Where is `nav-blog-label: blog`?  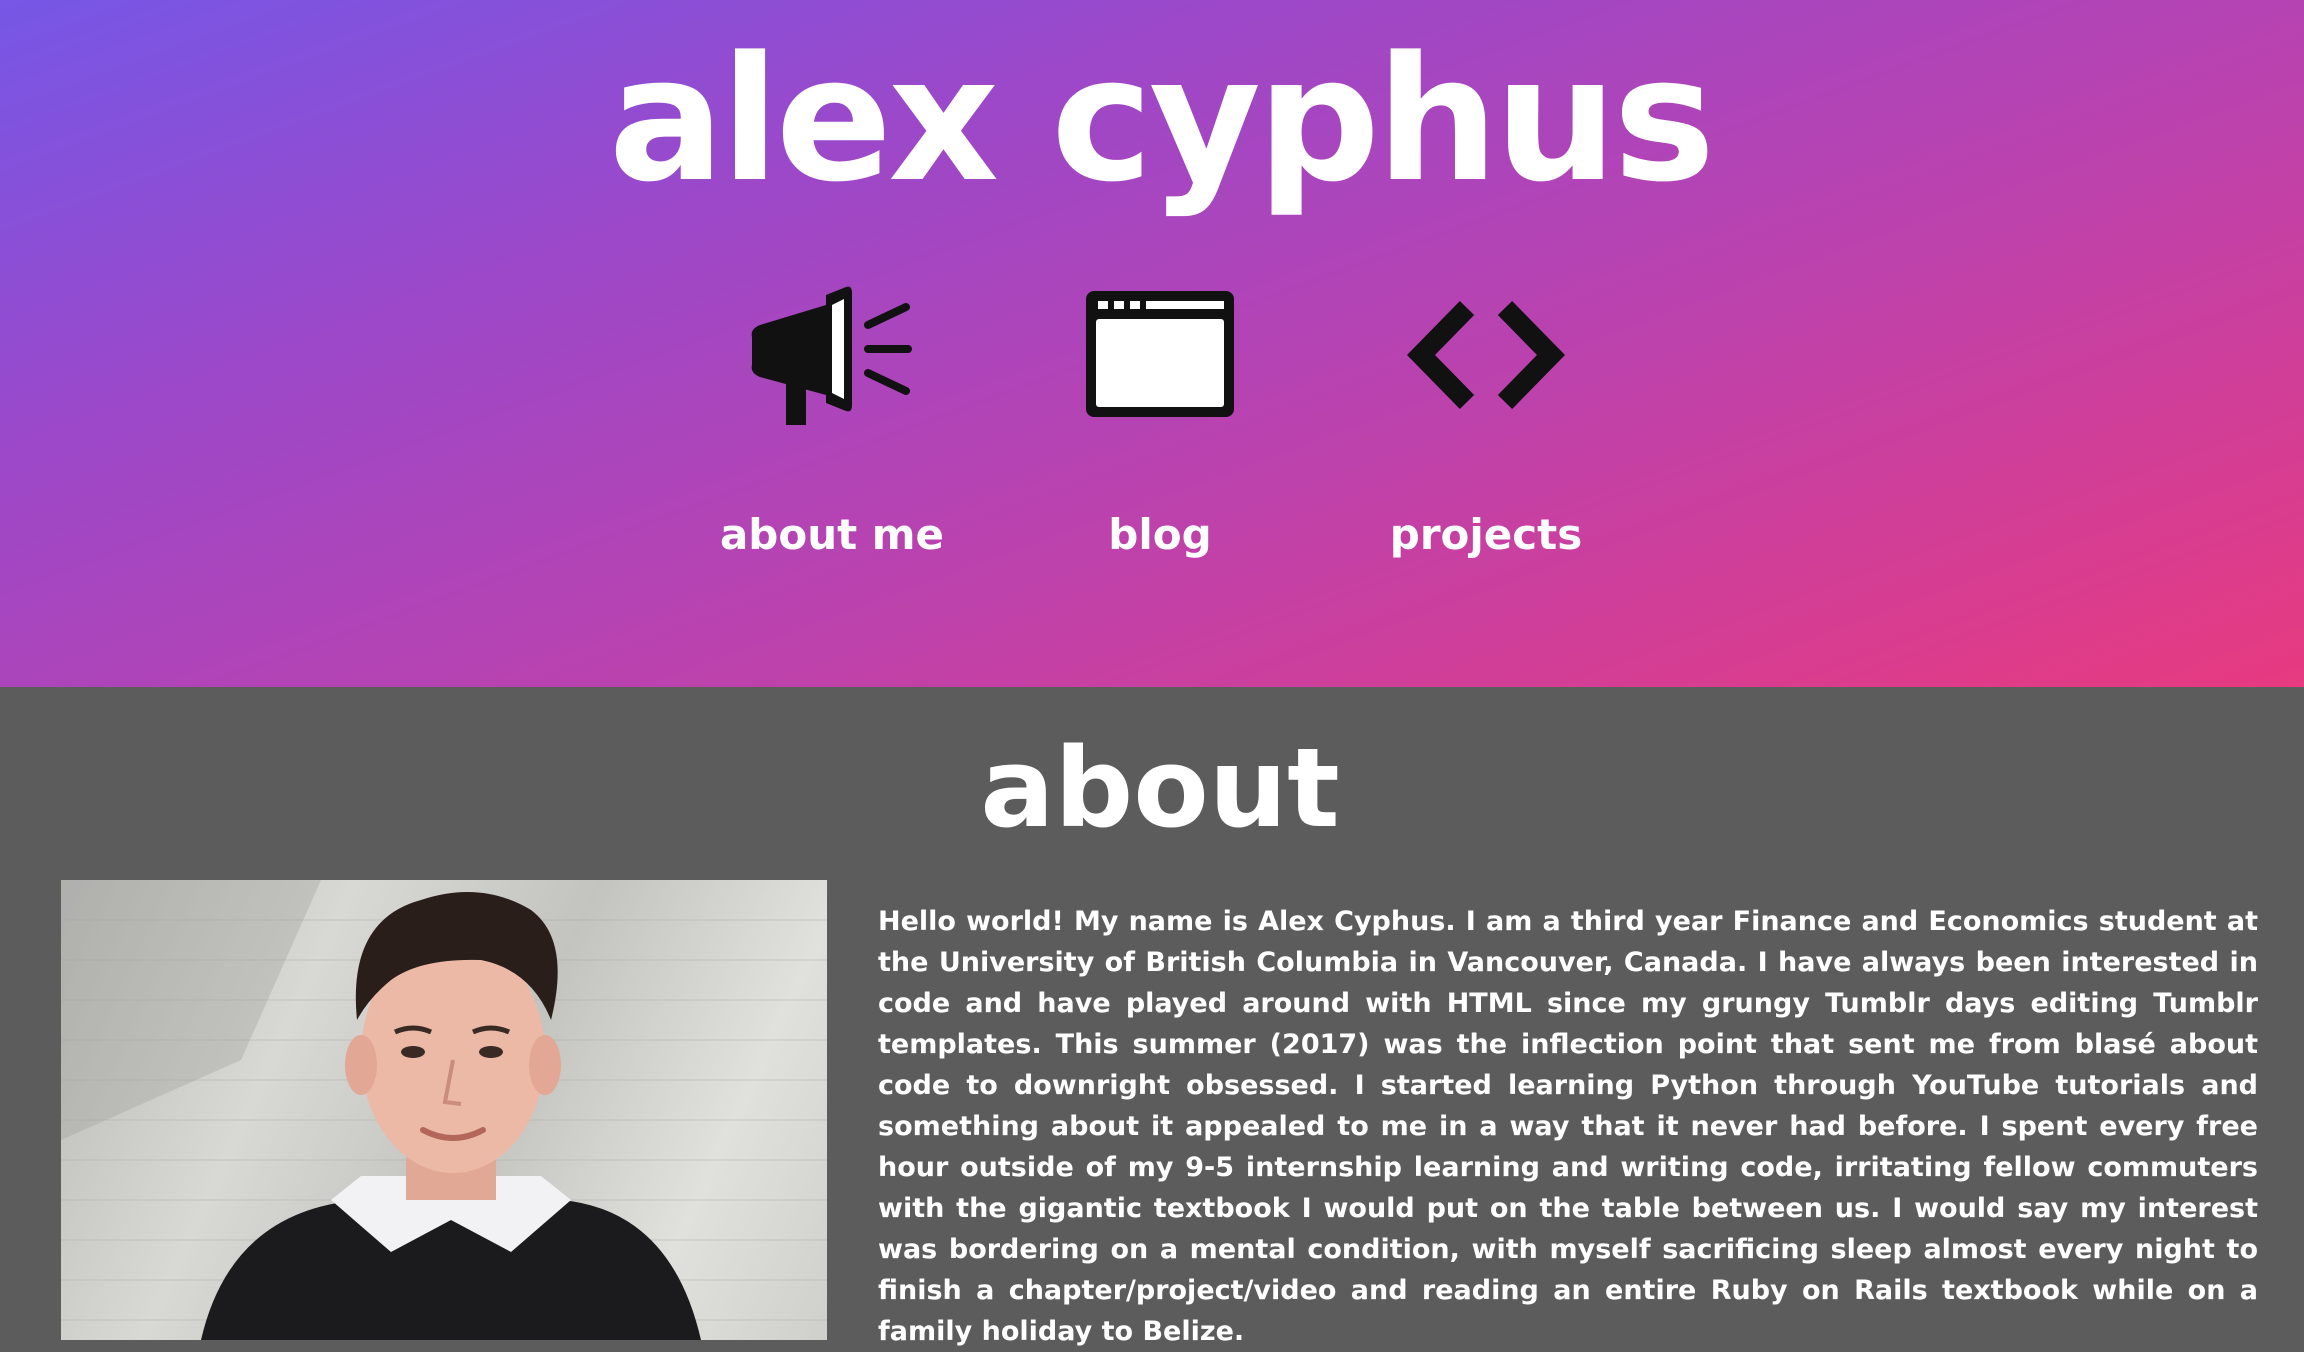
nav-blog-label: blog is located at coordinates (1160, 534).